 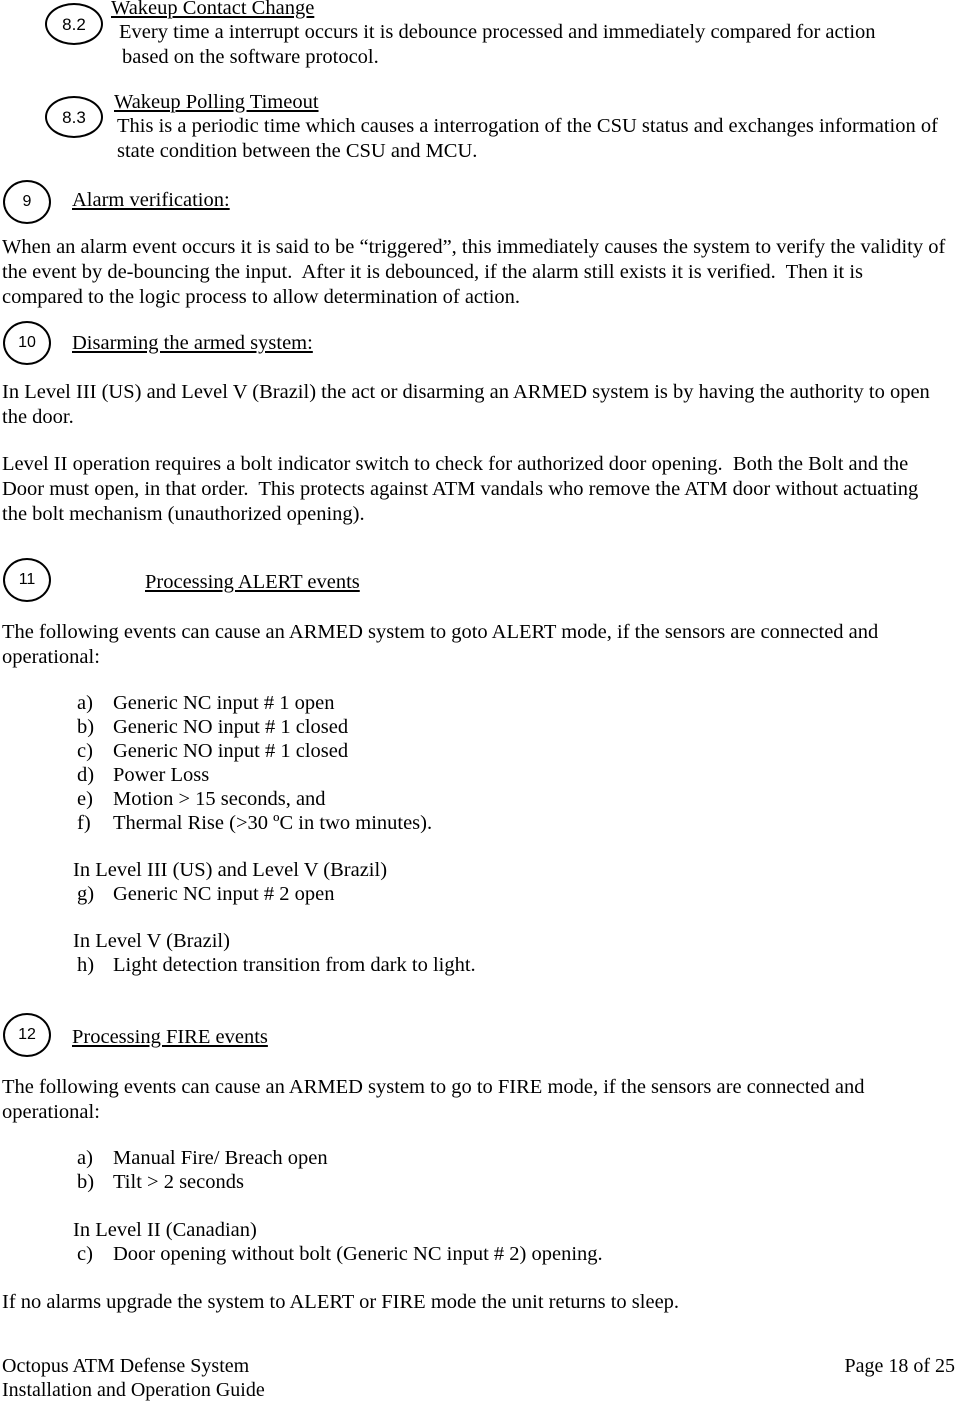 I want to click on footer-title-line-2: Installation and Operation Guide, so click(x=133, y=1390).